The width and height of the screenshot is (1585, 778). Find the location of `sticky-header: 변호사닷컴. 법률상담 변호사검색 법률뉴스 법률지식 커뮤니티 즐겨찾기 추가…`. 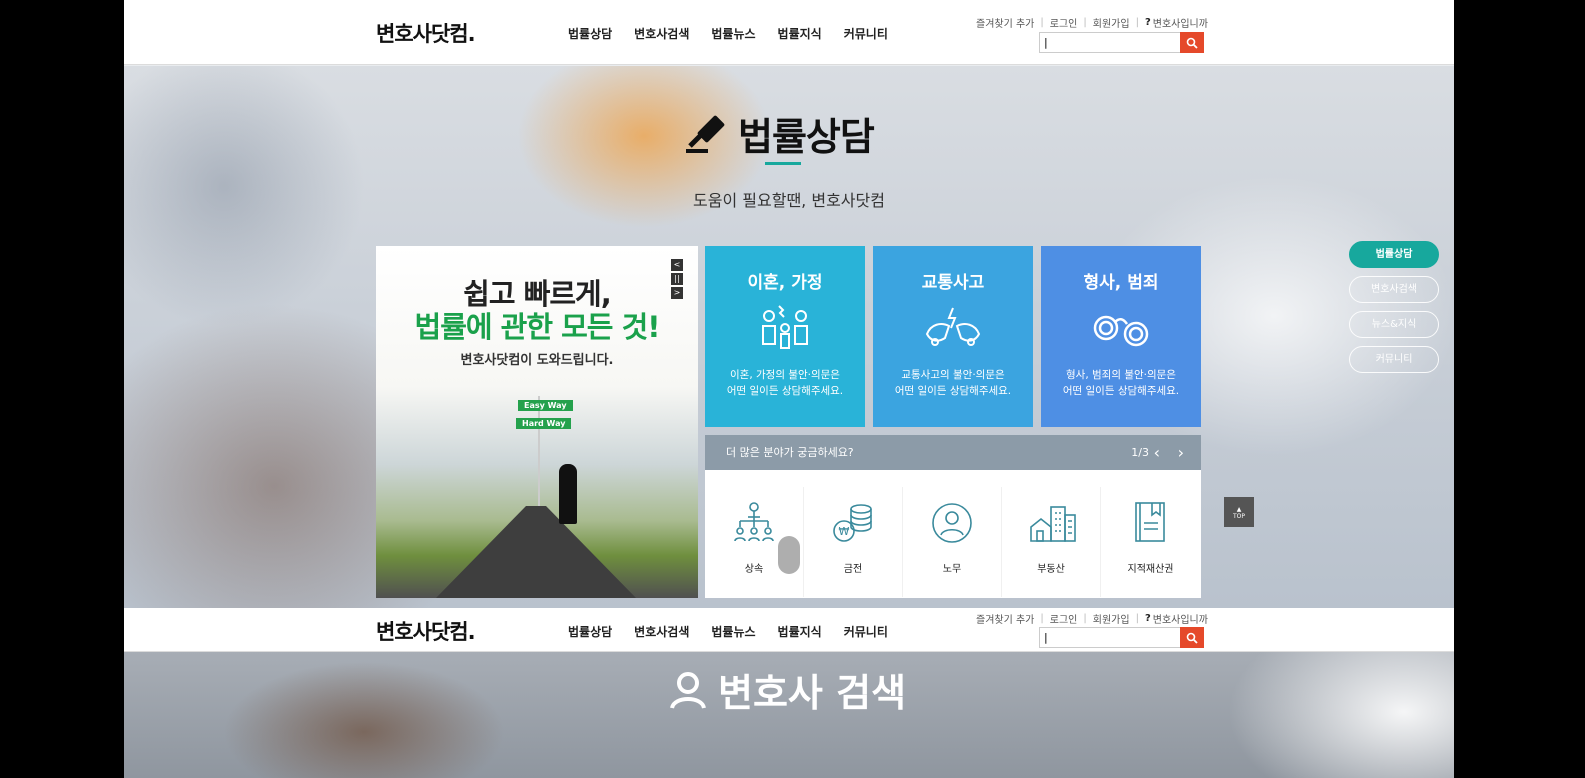

sticky-header: 변호사닷컴. 법률상담 변호사검색 법률뉴스 법률지식 커뮤니티 즐겨찾기 추가… is located at coordinates (789, 630).